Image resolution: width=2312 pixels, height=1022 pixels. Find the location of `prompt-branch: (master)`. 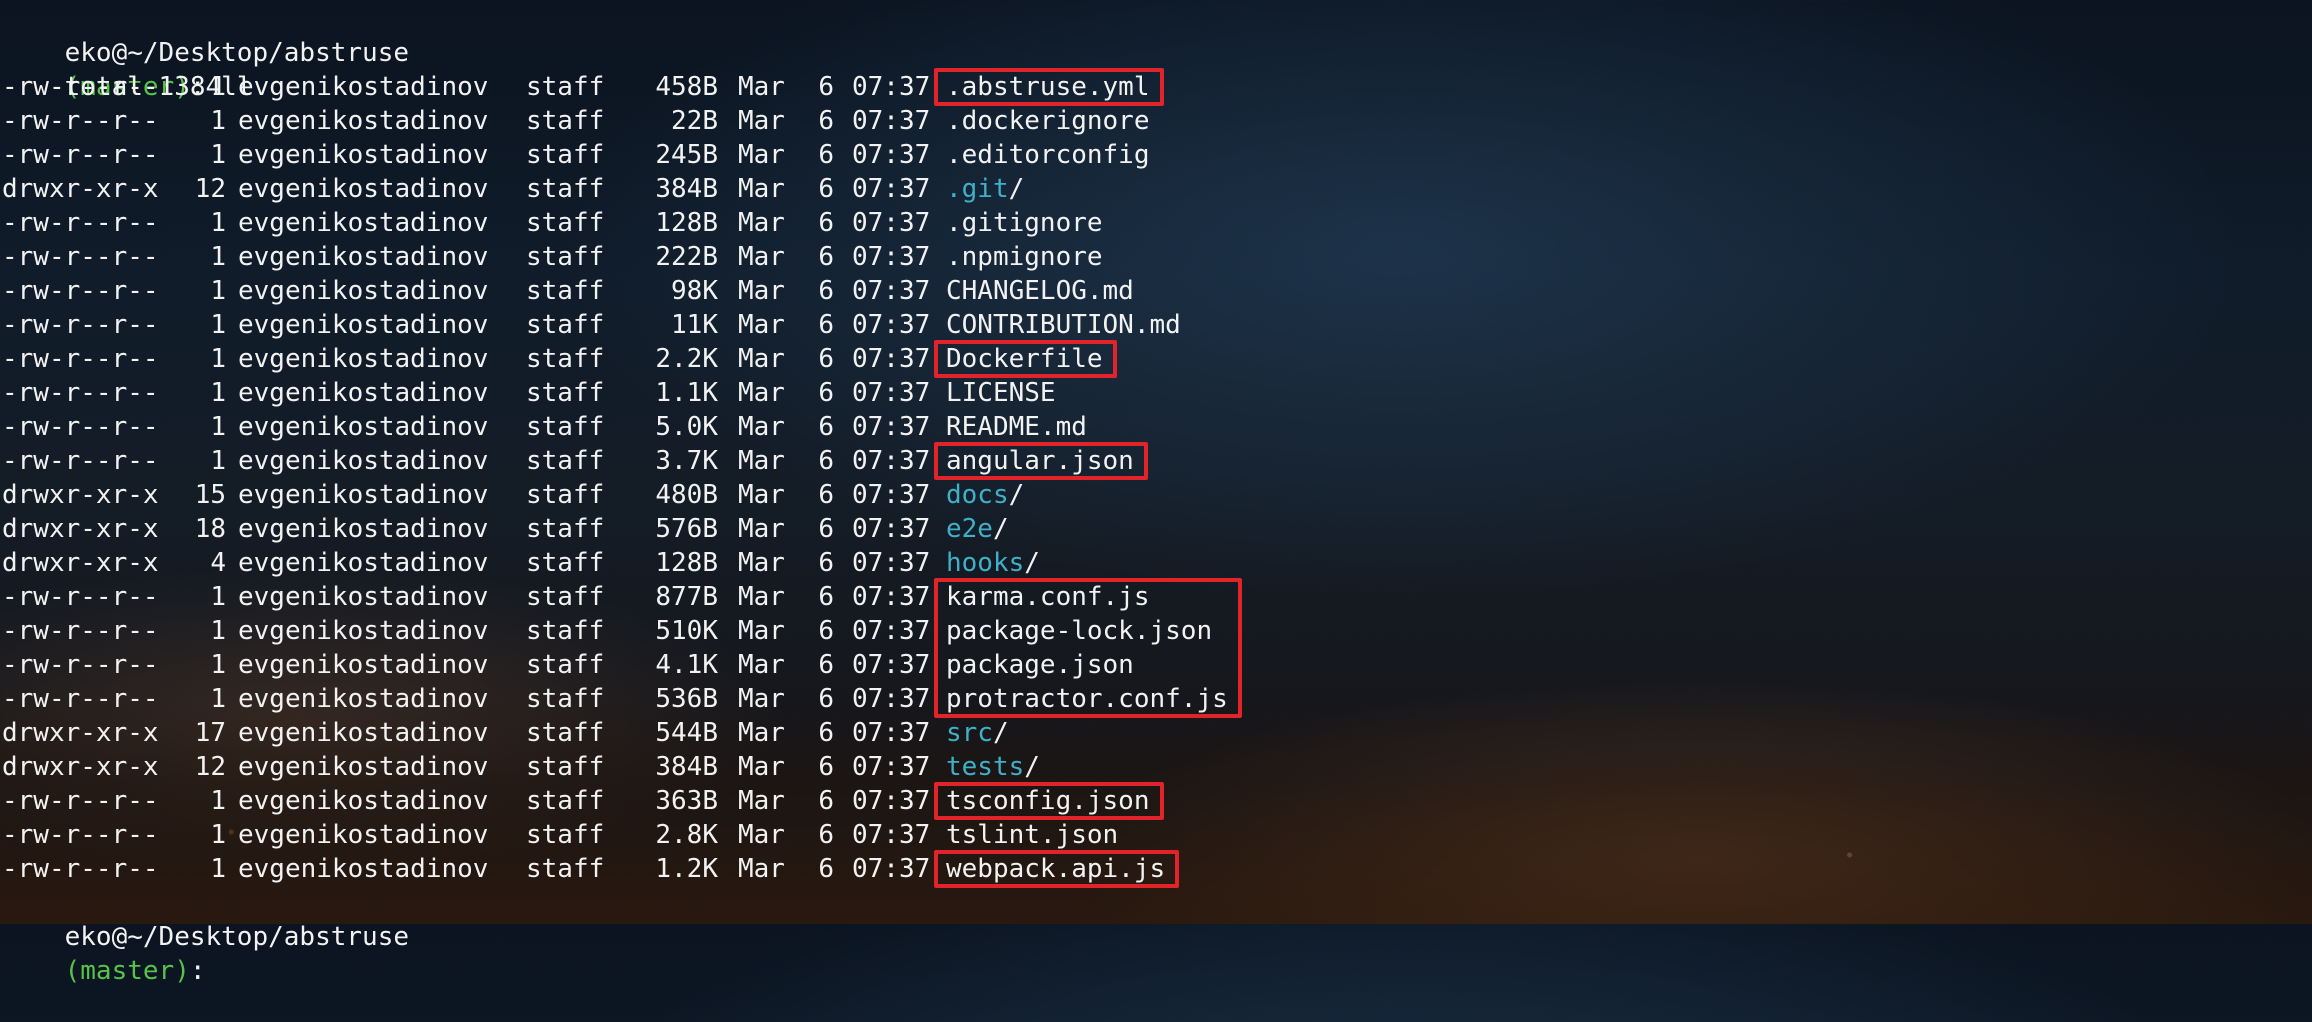

prompt-branch: (master) is located at coordinates (127, 971).